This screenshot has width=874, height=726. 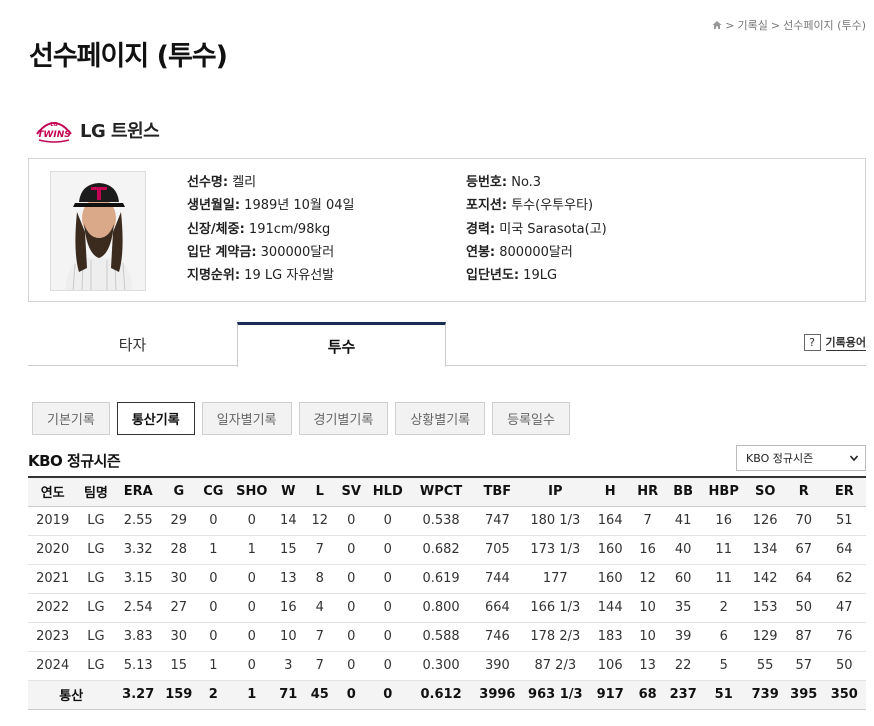 What do you see at coordinates (555, 695) in the screenshot?
I see `table-cell: 963 1/3` at bounding box center [555, 695].